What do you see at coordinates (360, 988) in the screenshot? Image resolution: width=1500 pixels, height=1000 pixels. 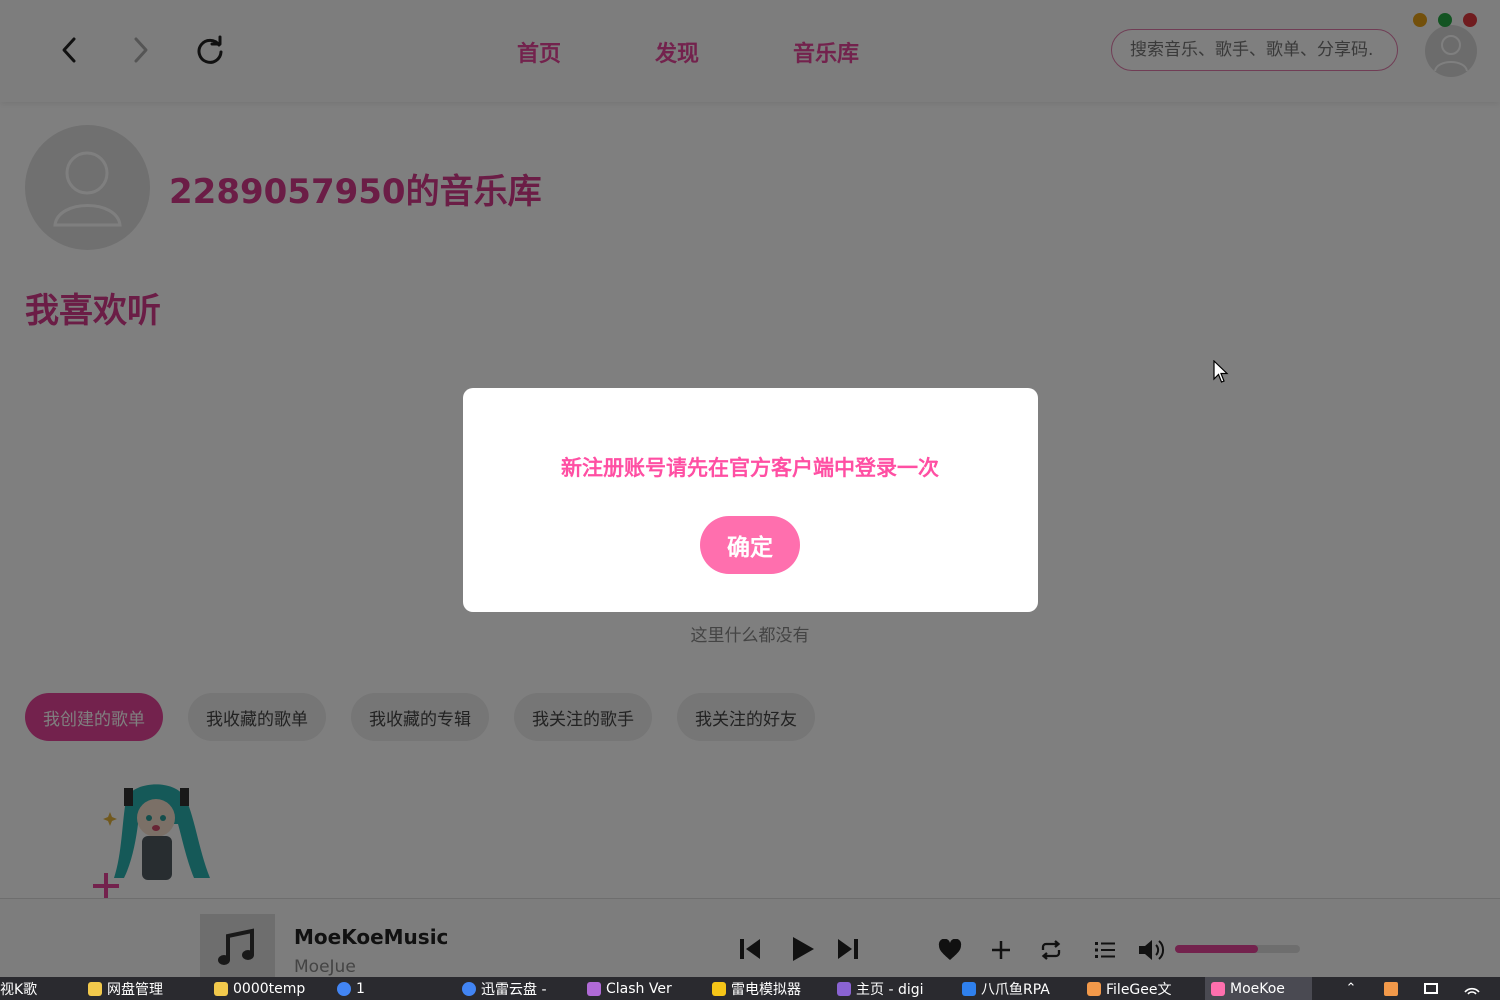 I see `taskbar-item-label: 1` at bounding box center [360, 988].